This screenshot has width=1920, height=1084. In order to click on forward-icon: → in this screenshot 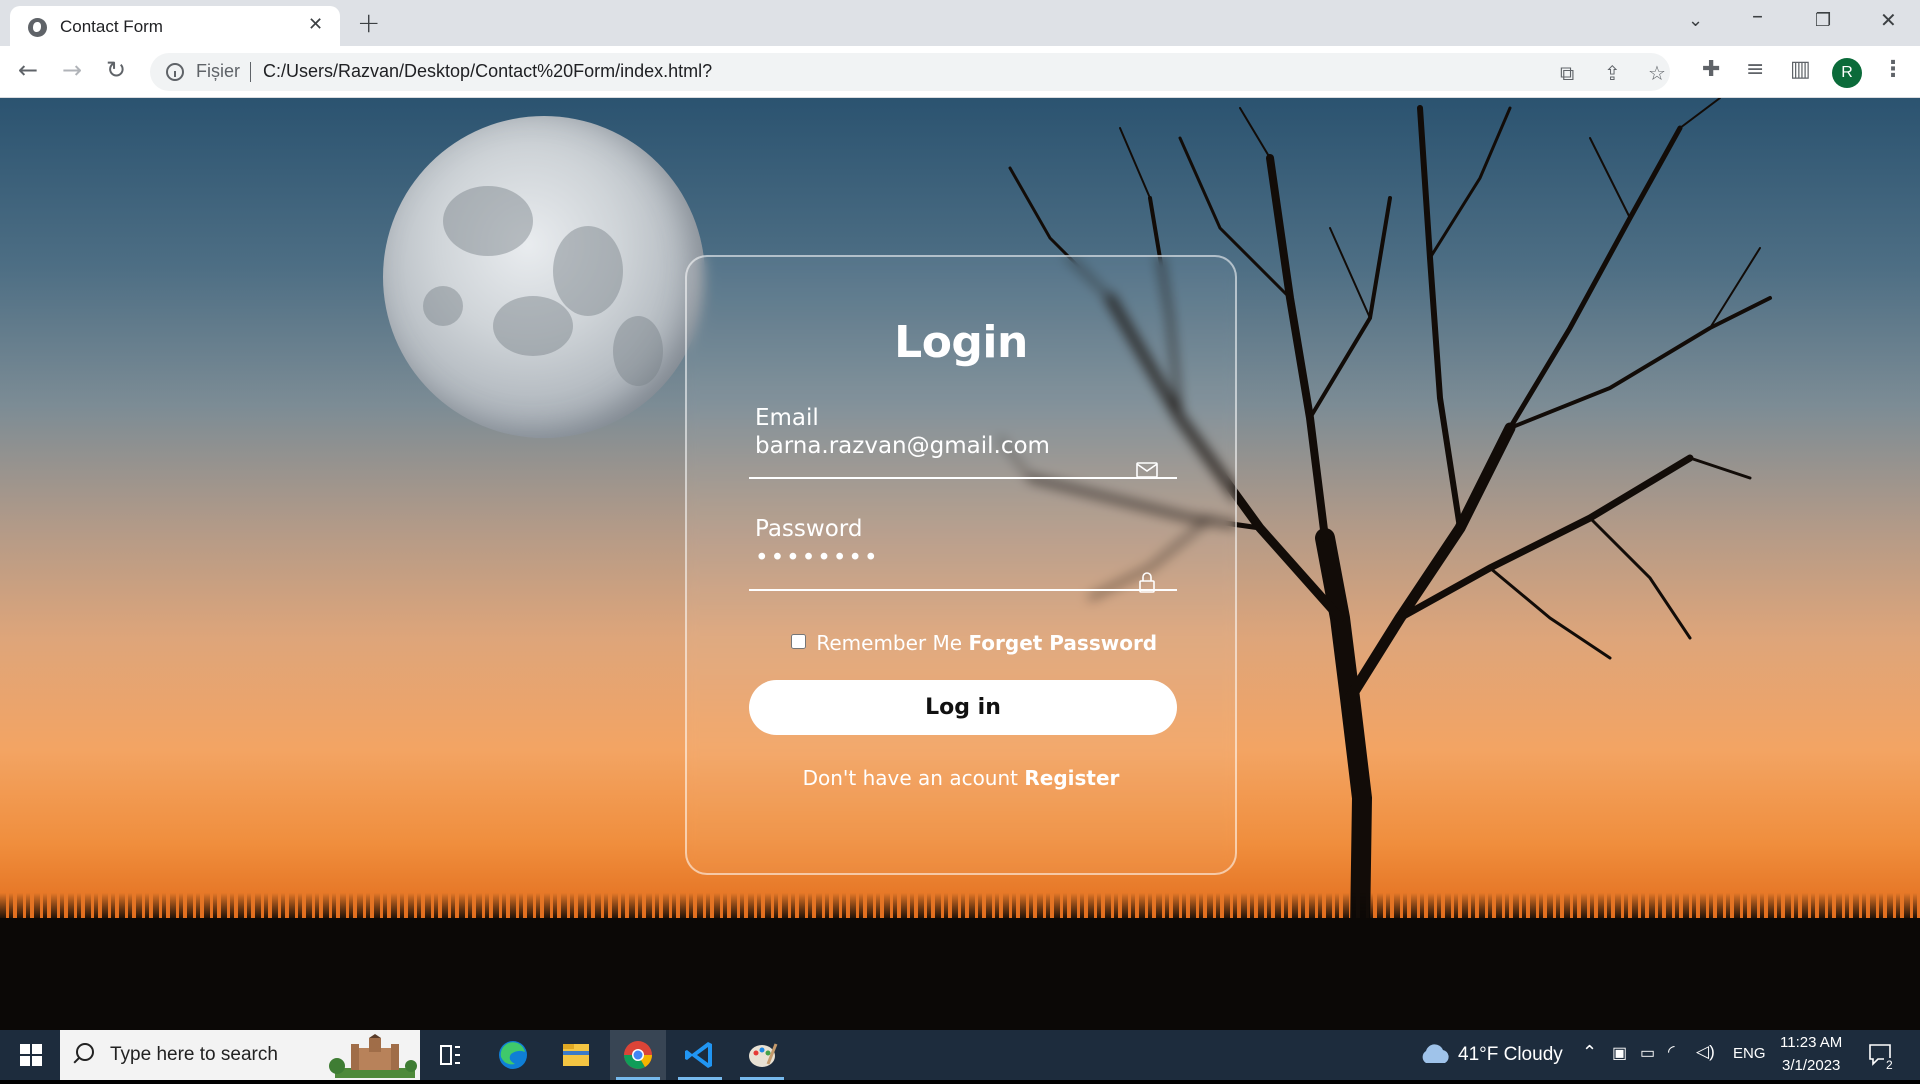, I will do `click(72, 70)`.